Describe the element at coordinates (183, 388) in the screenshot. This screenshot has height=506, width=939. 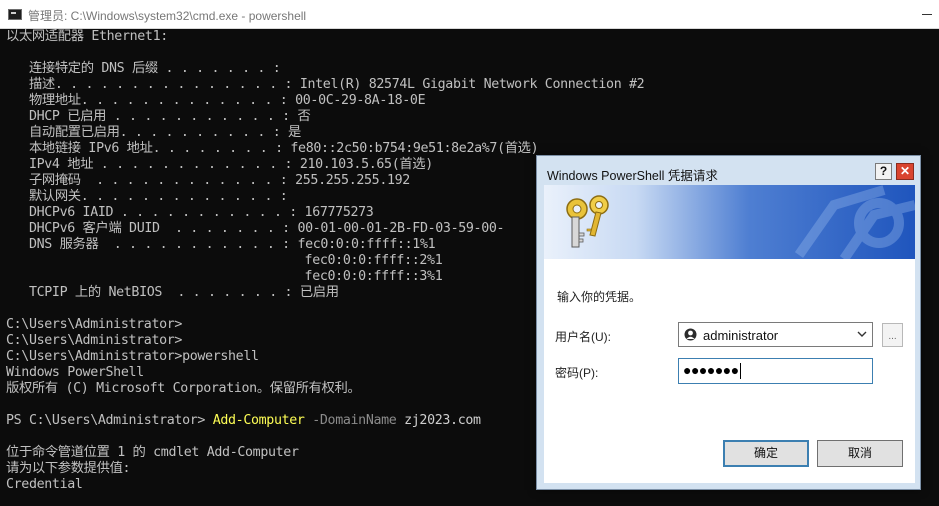
I see `console-line: 版权所有 (C) Microsoft Corporation。保留所有权利。` at that location.